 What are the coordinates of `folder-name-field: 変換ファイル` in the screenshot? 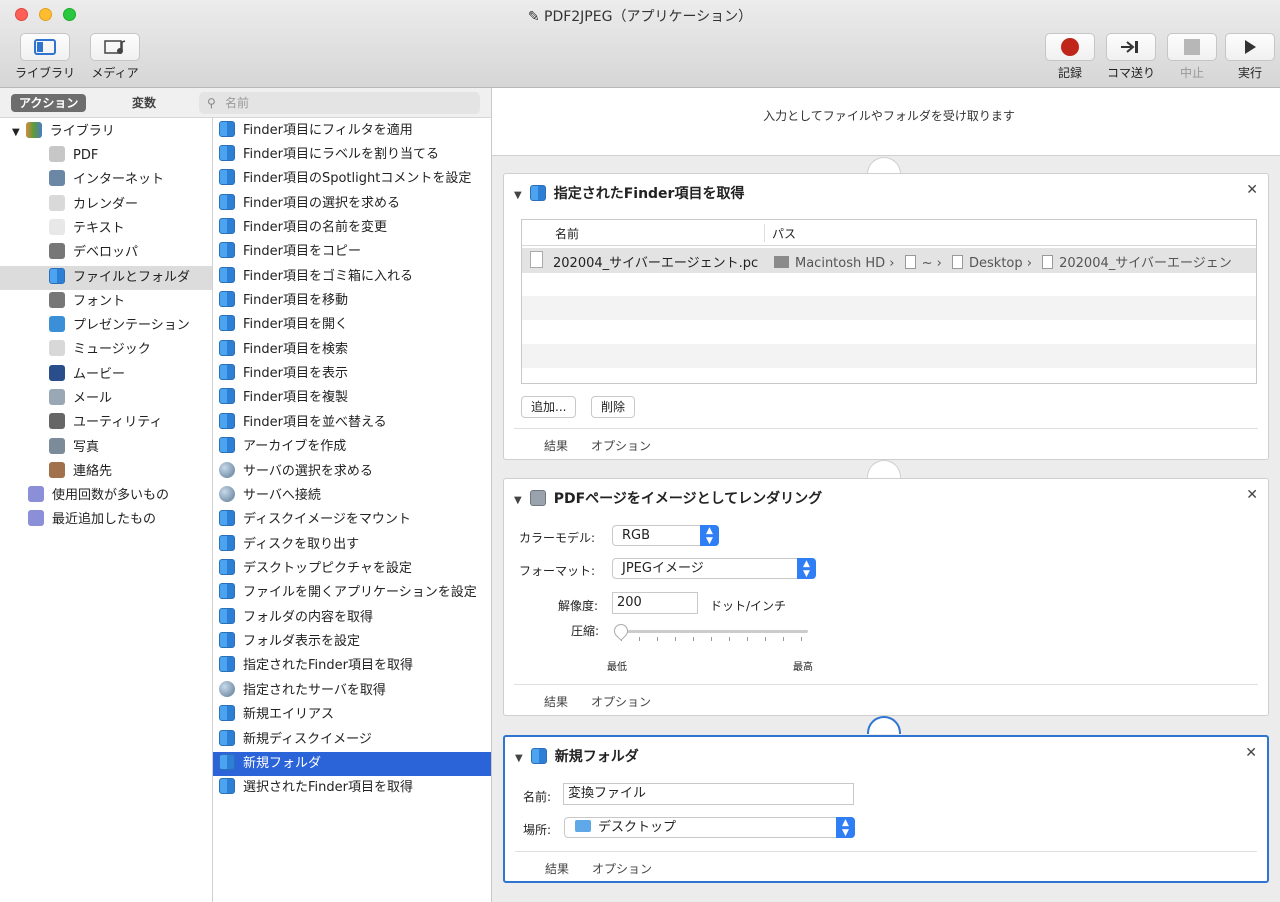 It's located at (708, 794).